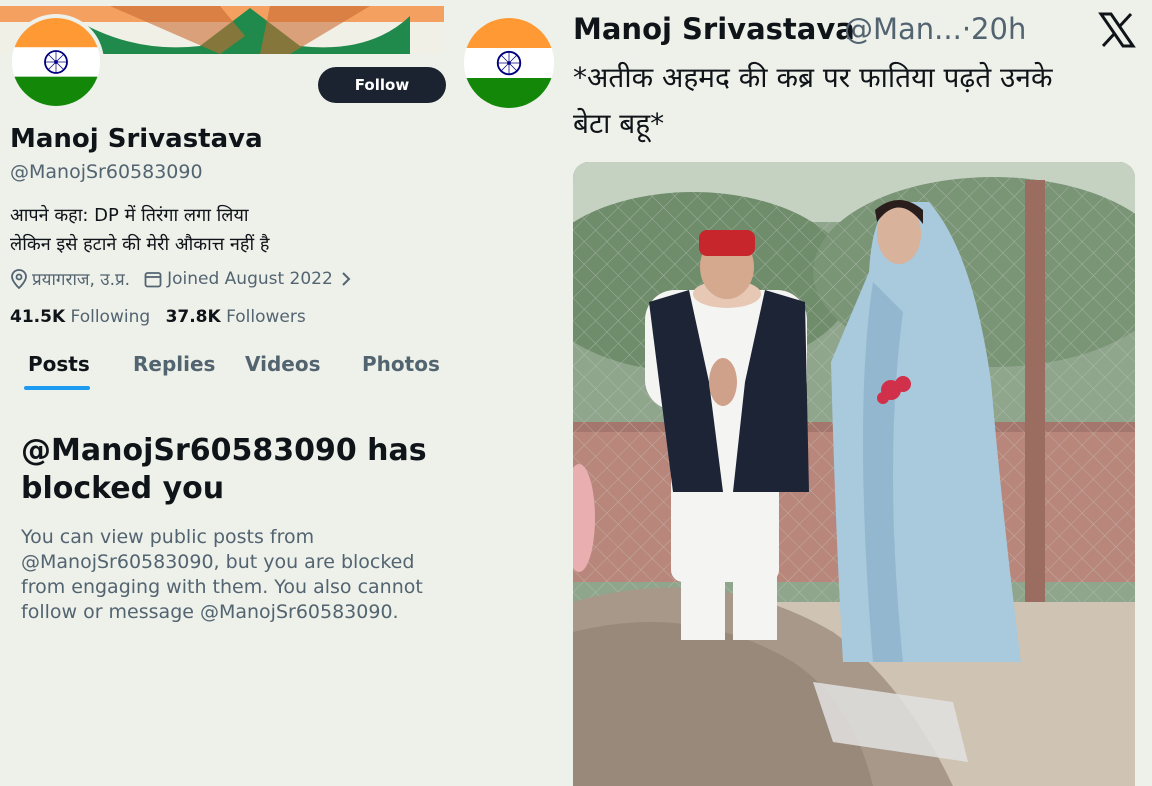  Describe the element at coordinates (19, 278) in the screenshot. I see `map-pin-icon` at that location.